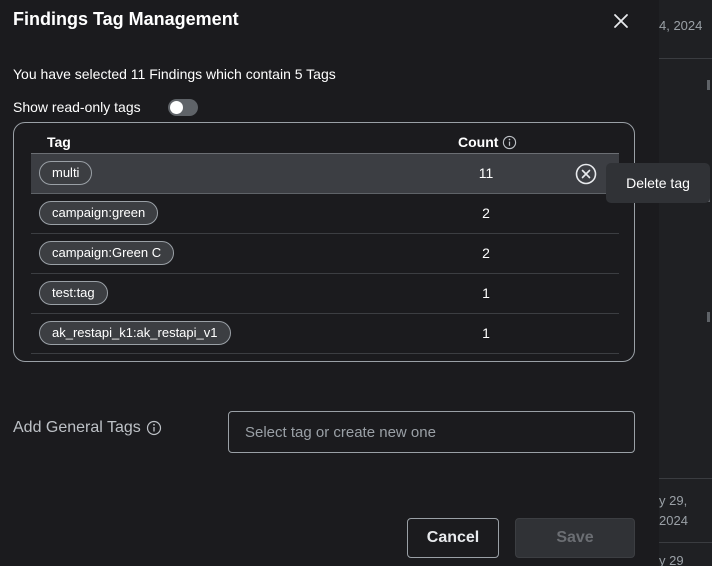 The width and height of the screenshot is (712, 566). What do you see at coordinates (135, 333) in the screenshot?
I see `tag-chip: ak_restapi_k1:ak_restapi_v1` at bounding box center [135, 333].